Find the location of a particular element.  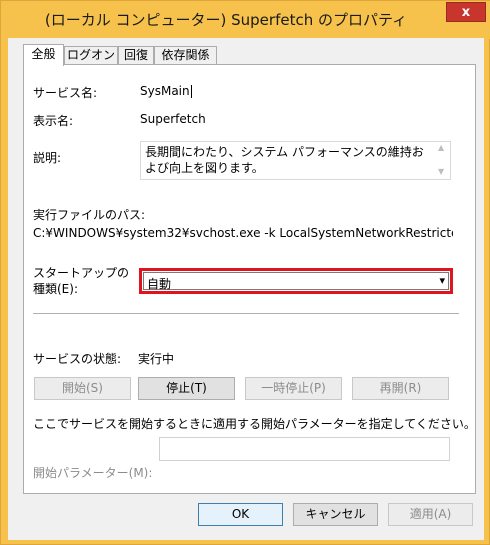

description-box: 長期間にわたり、システム パフォーマンスの維持および向上を図ります。 ▲ ▼ is located at coordinates (295, 160).